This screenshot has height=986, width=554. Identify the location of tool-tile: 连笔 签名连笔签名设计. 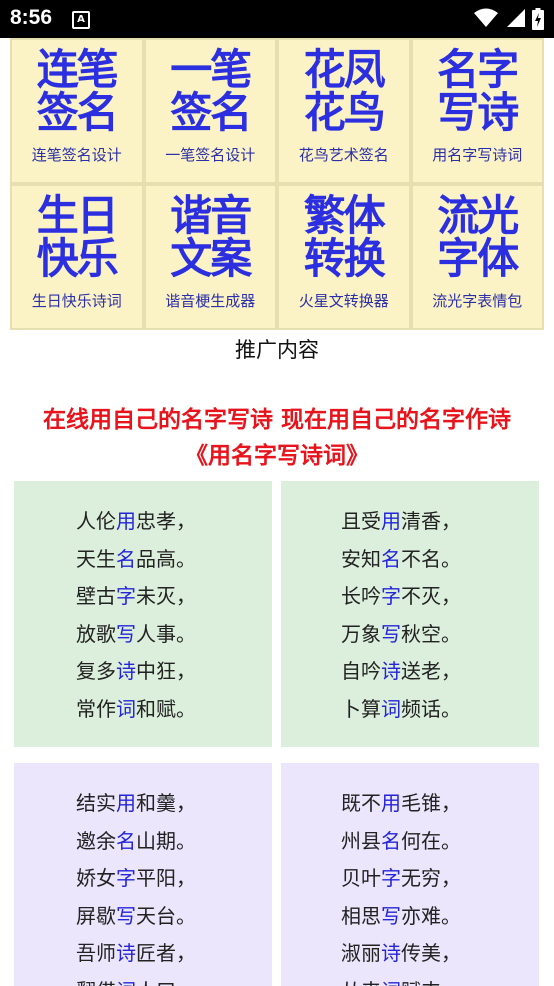
(77, 111).